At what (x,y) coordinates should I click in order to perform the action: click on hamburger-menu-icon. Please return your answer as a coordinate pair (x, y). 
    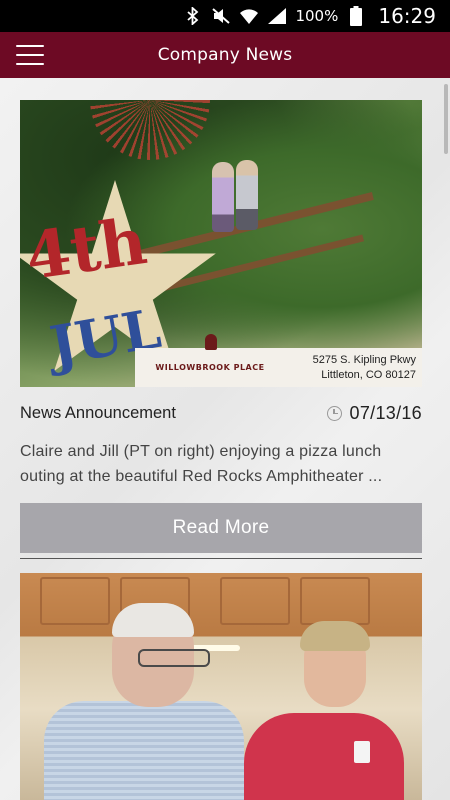
    Looking at the image, I should click on (30, 55).